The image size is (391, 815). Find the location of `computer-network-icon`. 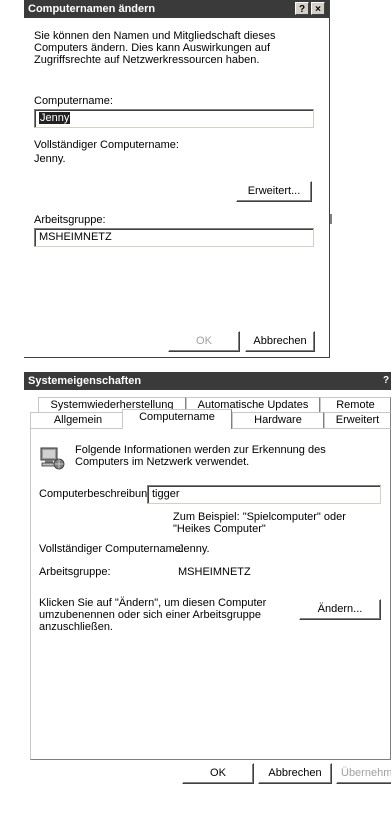

computer-network-icon is located at coordinates (52, 458).